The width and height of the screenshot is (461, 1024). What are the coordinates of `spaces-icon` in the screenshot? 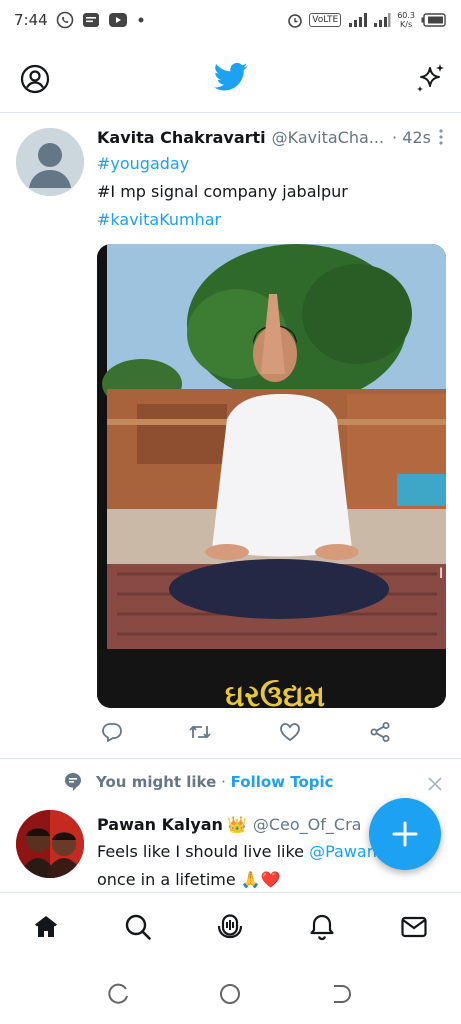 It's located at (230, 927).